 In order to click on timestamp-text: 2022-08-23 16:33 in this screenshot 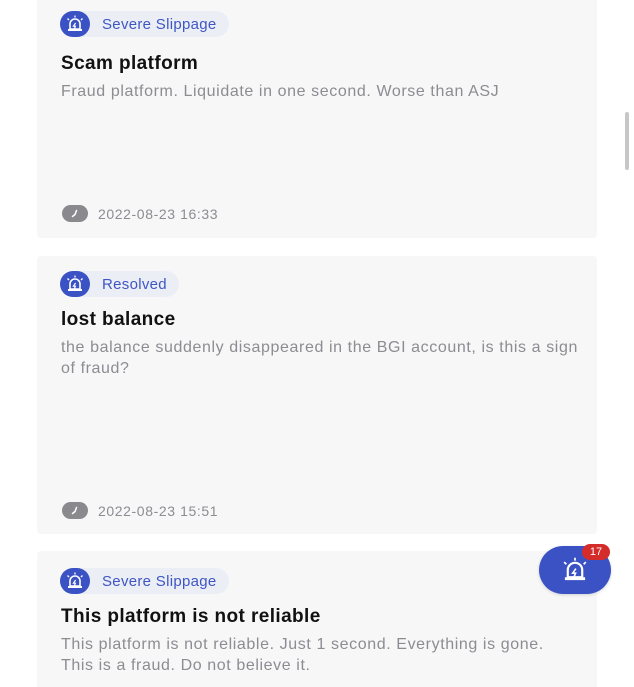, I will do `click(158, 213)`.